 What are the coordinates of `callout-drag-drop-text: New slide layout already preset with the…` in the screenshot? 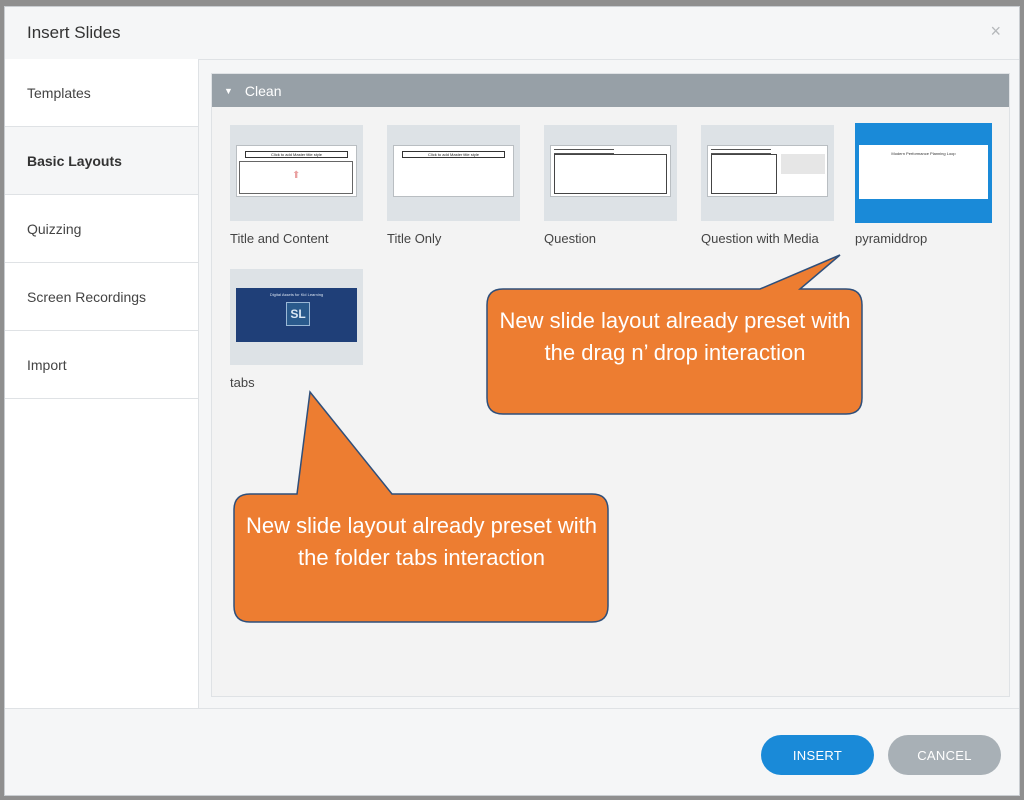 It's located at (675, 336).